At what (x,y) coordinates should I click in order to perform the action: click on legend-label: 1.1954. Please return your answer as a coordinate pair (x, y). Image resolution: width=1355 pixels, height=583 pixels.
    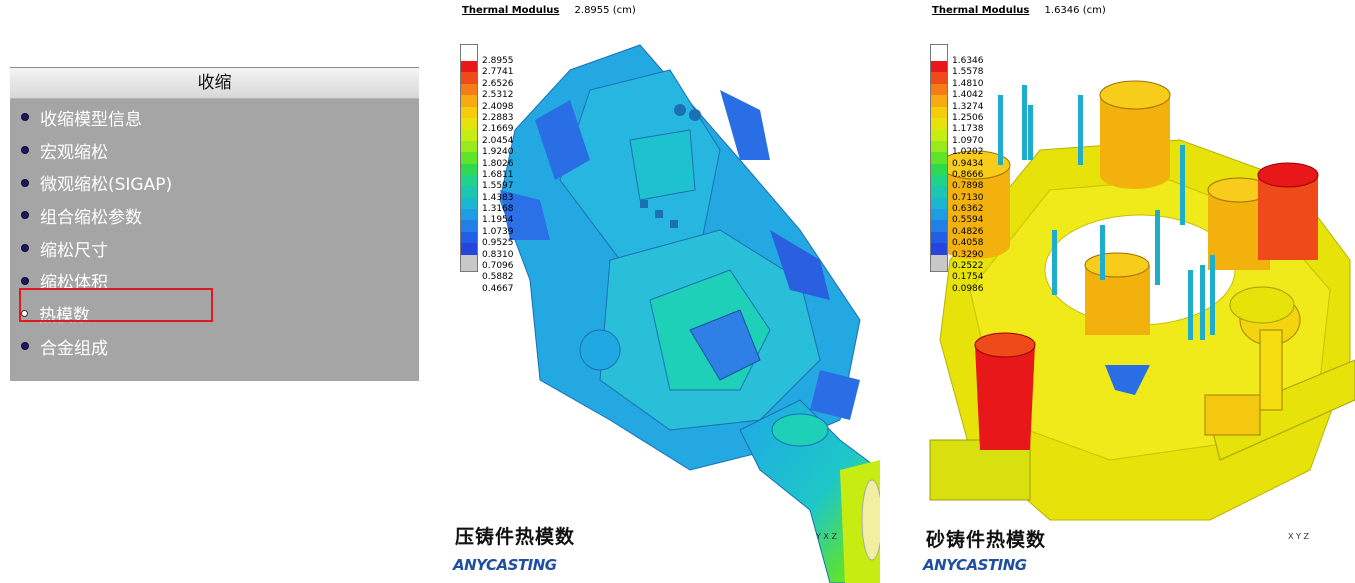
    Looking at the image, I should click on (498, 220).